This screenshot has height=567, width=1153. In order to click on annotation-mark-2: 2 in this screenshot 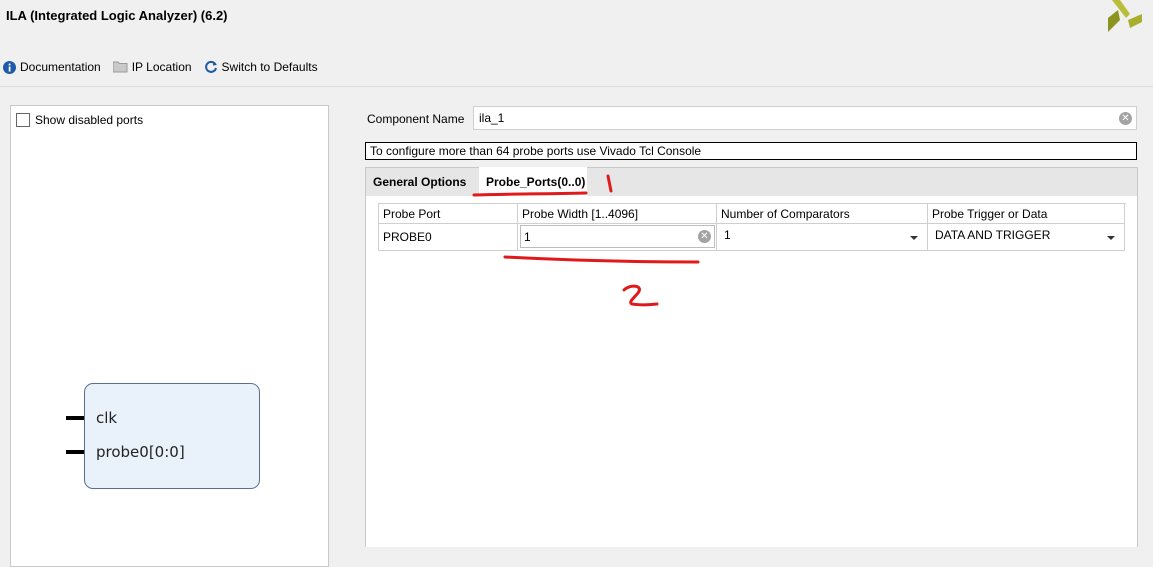, I will do `click(640, 295)`.